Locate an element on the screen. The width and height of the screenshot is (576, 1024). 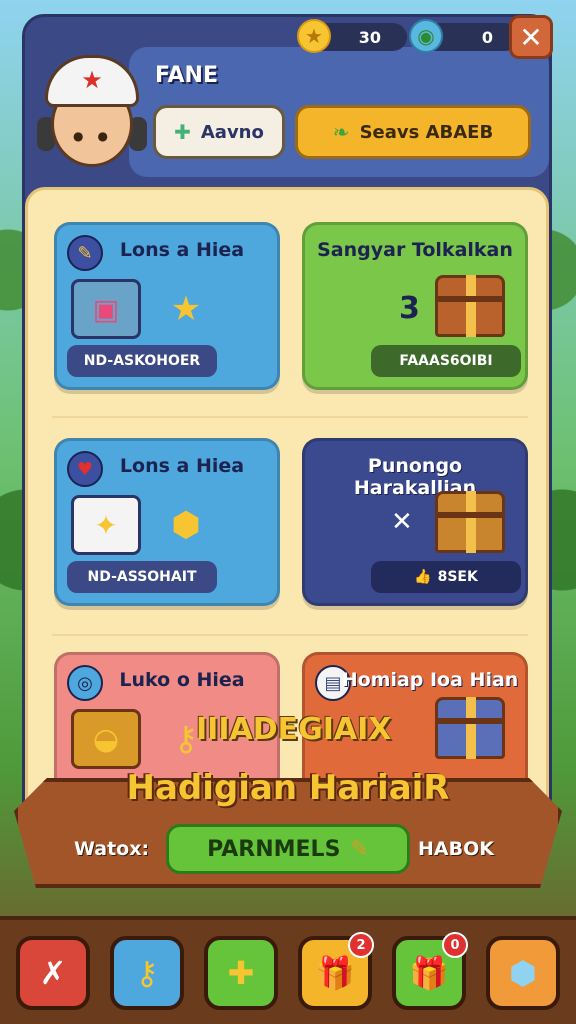
gift-icon: 🎁 is located at coordinates (335, 973).